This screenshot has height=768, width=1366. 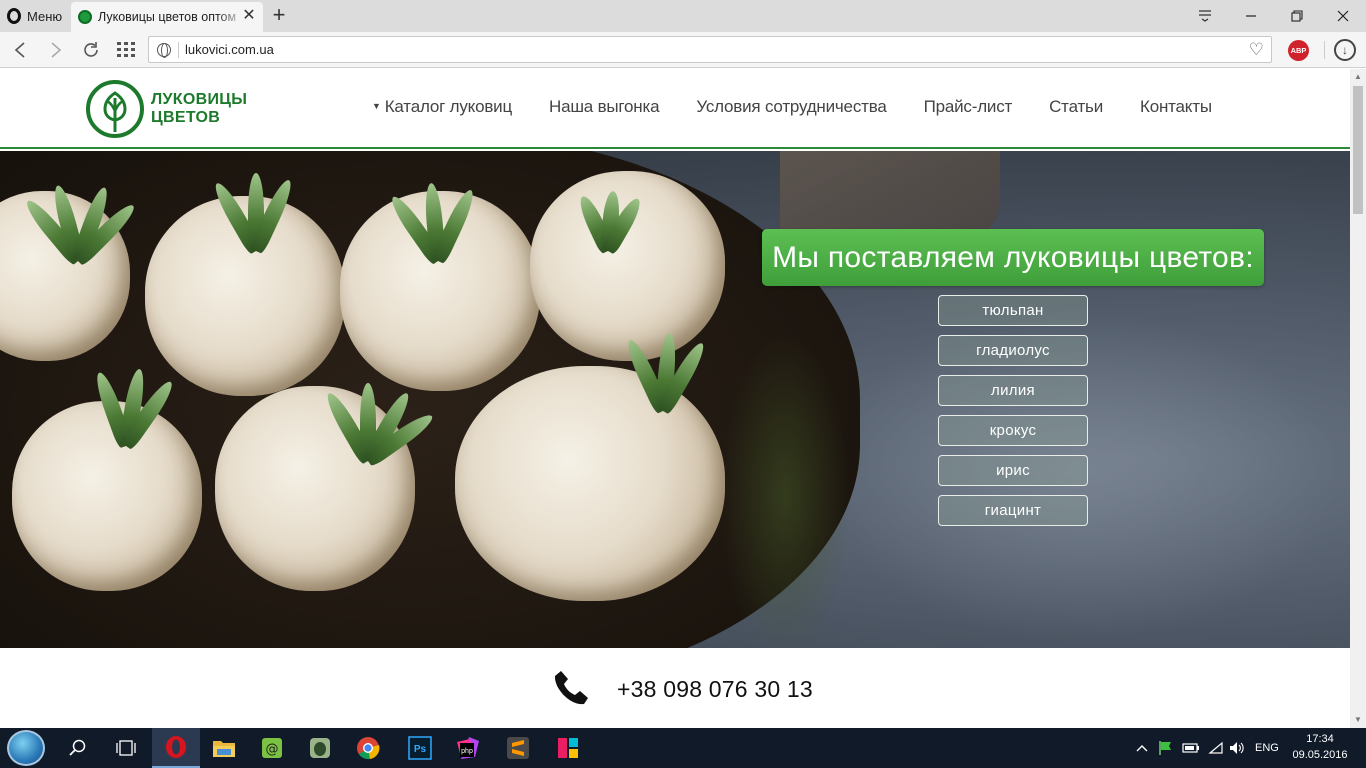 What do you see at coordinates (1320, 747) in the screenshot?
I see `taskbar-clock: 17:34 09.05.2016` at bounding box center [1320, 747].